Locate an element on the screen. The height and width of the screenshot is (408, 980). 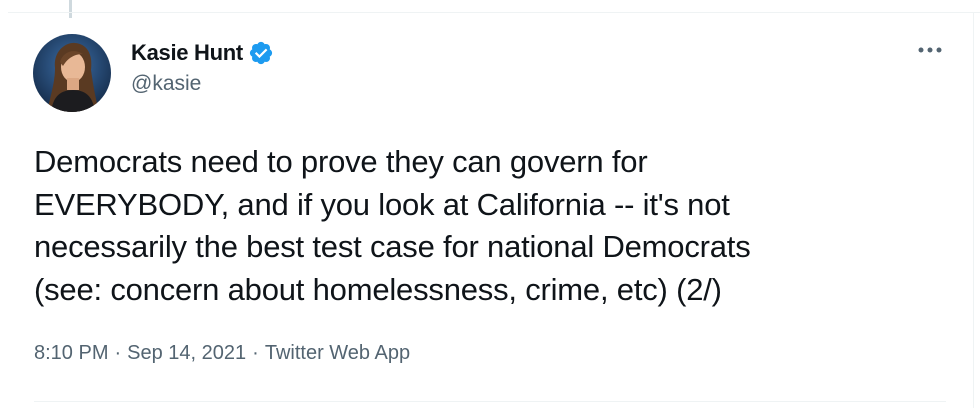
tweet-time: 8:10 PM is located at coordinates (71, 353).